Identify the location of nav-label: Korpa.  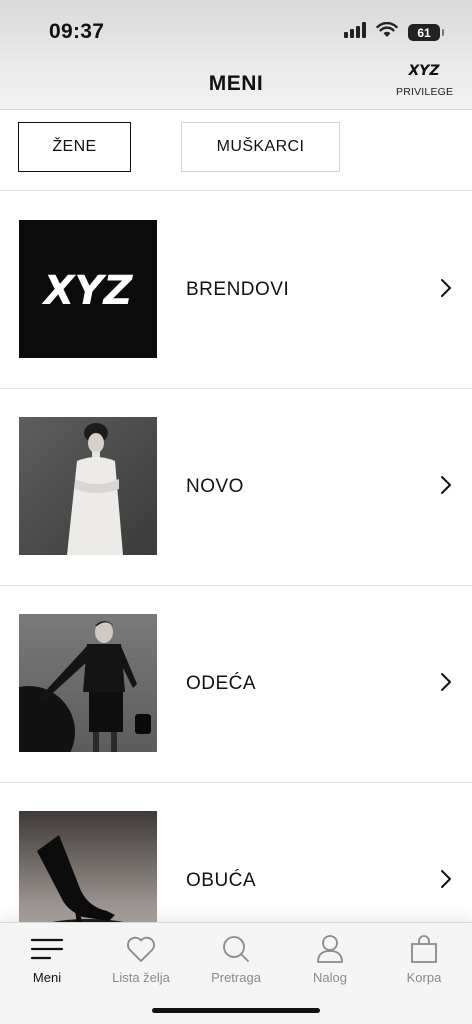
(424, 977).